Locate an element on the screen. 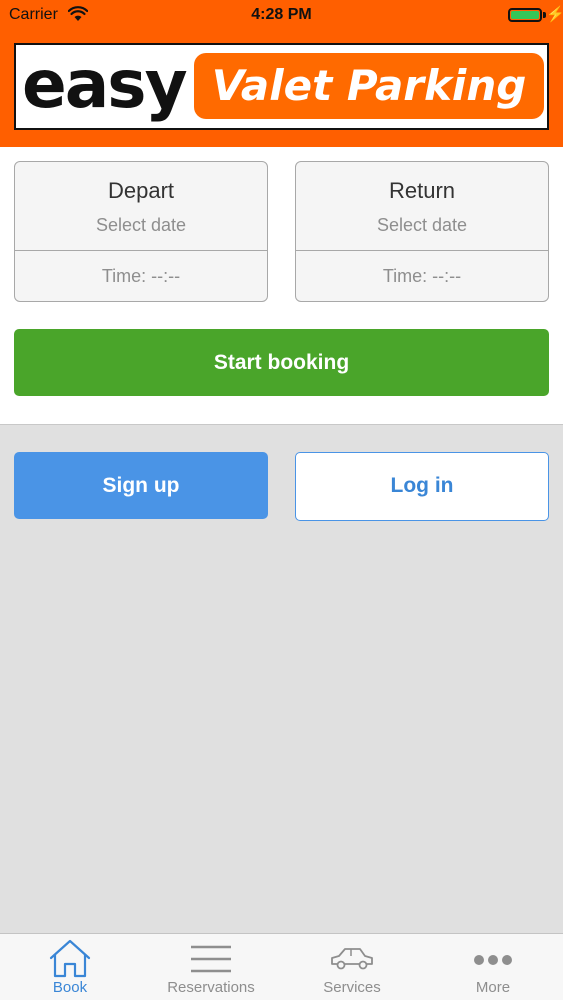 Image resolution: width=563 pixels, height=1000 pixels. status-bar: Carrier 4:28 PM ⚡ is located at coordinates (281, 15).